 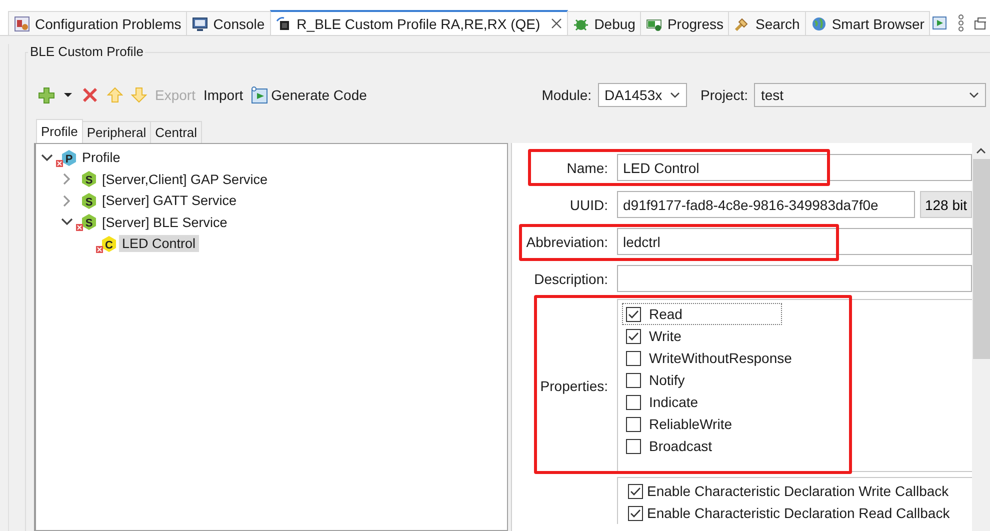 I want to click on callback-checkbox: Enable Characteristic Declaration Write Callback, so click(x=788, y=491).